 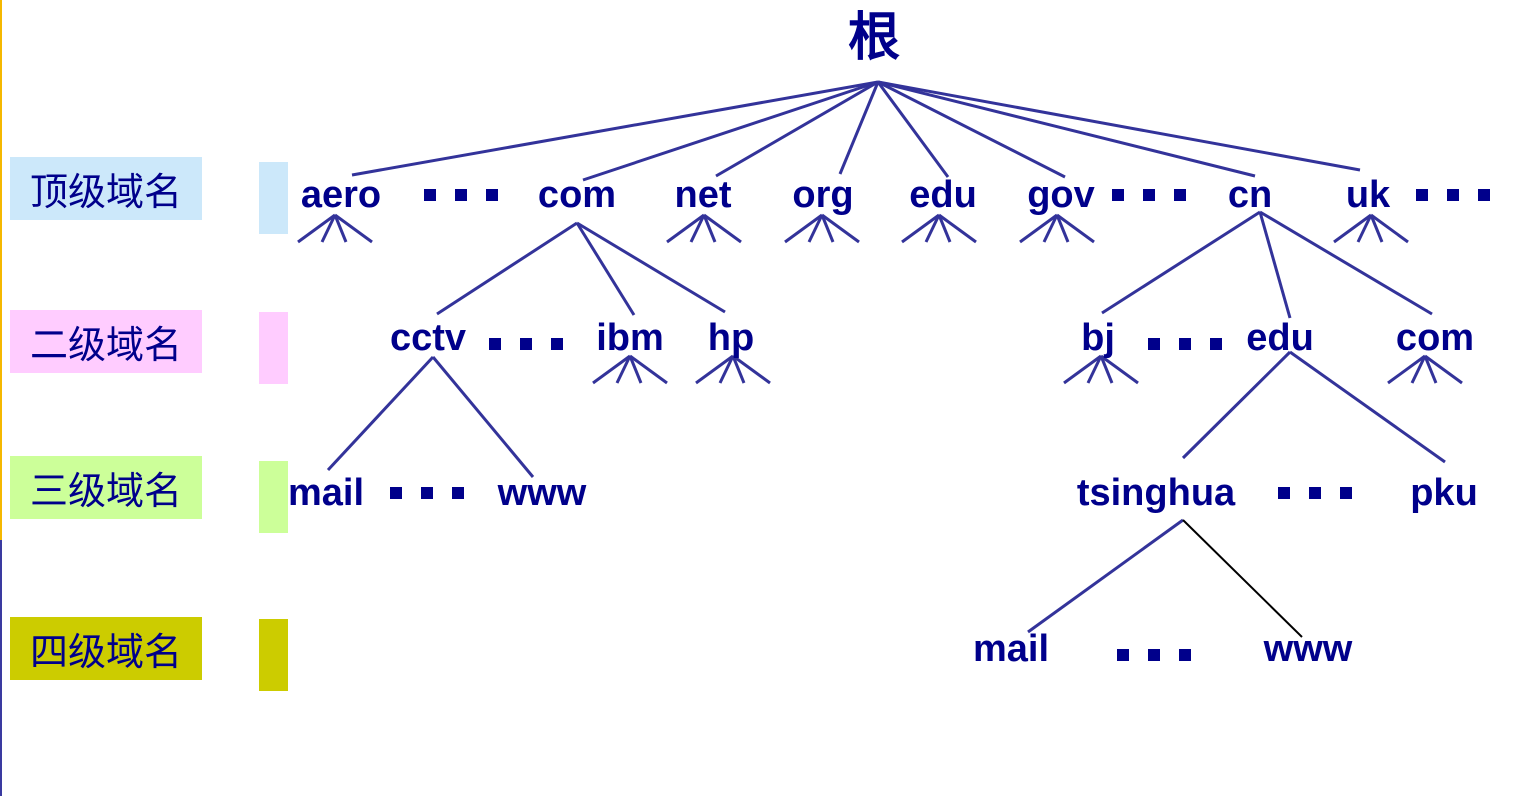 What do you see at coordinates (273, 655) in the screenshot?
I see `level-bar-fourth` at bounding box center [273, 655].